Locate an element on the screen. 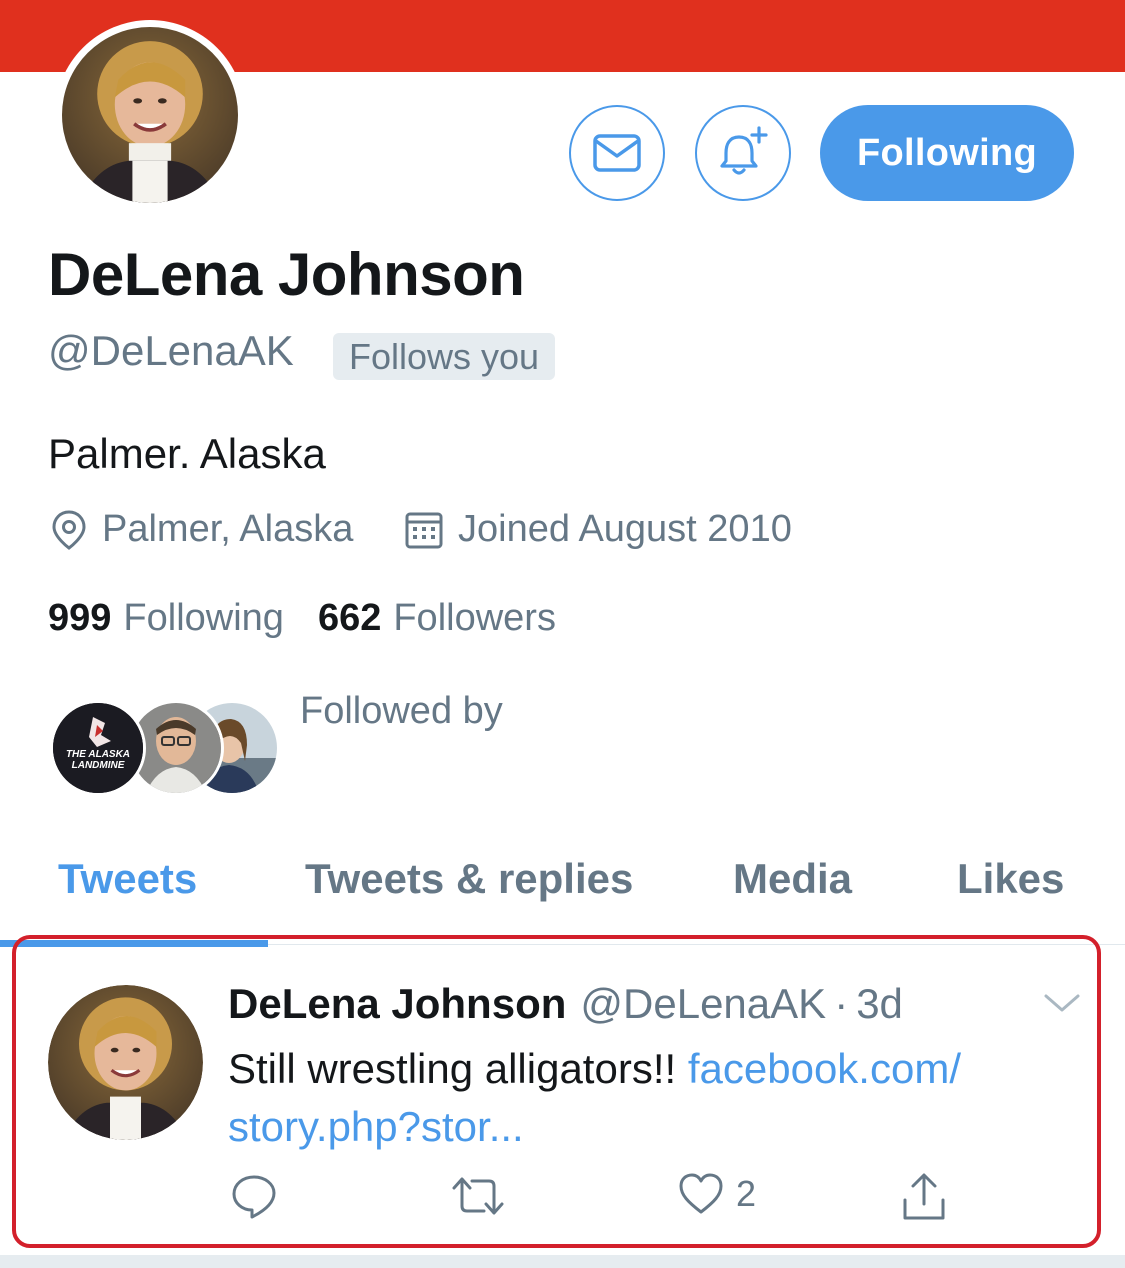 The height and width of the screenshot is (1268, 1125). joined-text: Joined August 2010 is located at coordinates (625, 529).